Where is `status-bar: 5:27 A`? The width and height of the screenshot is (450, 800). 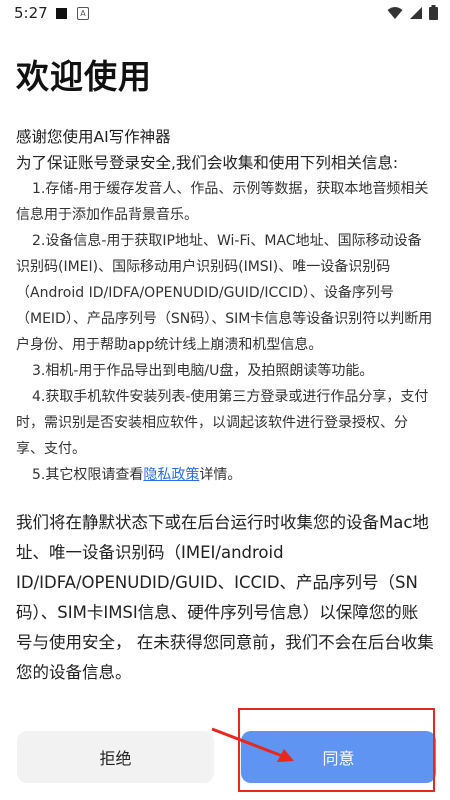
status-bar: 5:27 A is located at coordinates (225, 13).